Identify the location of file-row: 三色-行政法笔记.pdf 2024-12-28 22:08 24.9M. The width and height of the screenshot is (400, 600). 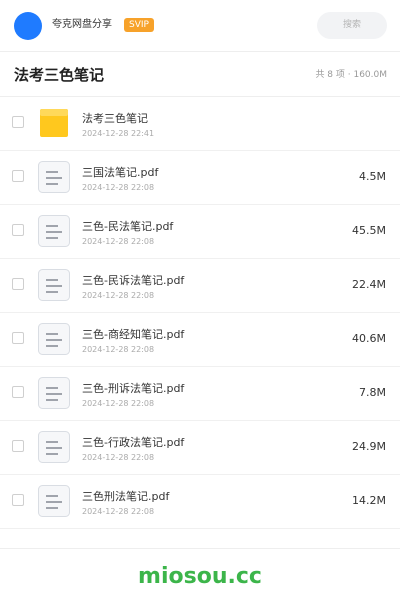
(200, 448).